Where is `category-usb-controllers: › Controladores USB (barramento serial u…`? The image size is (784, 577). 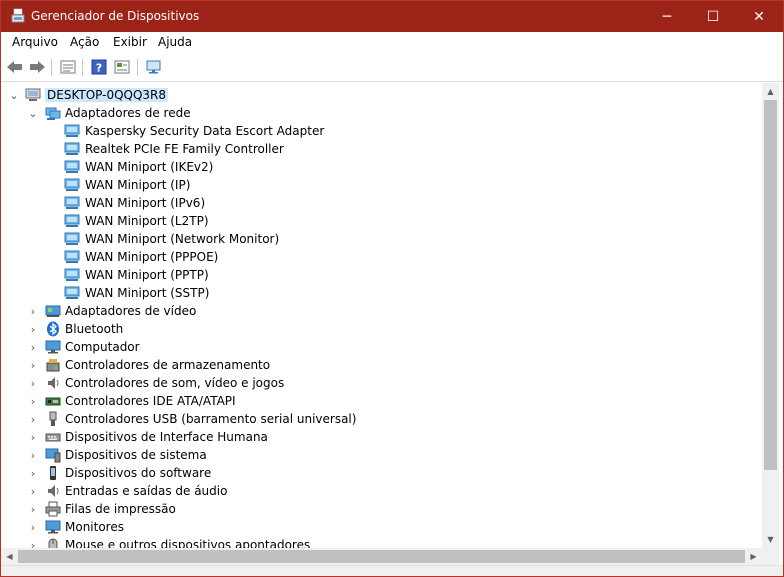
category-usb-controllers: › Controladores USB (barramento serial u… is located at coordinates (381, 419).